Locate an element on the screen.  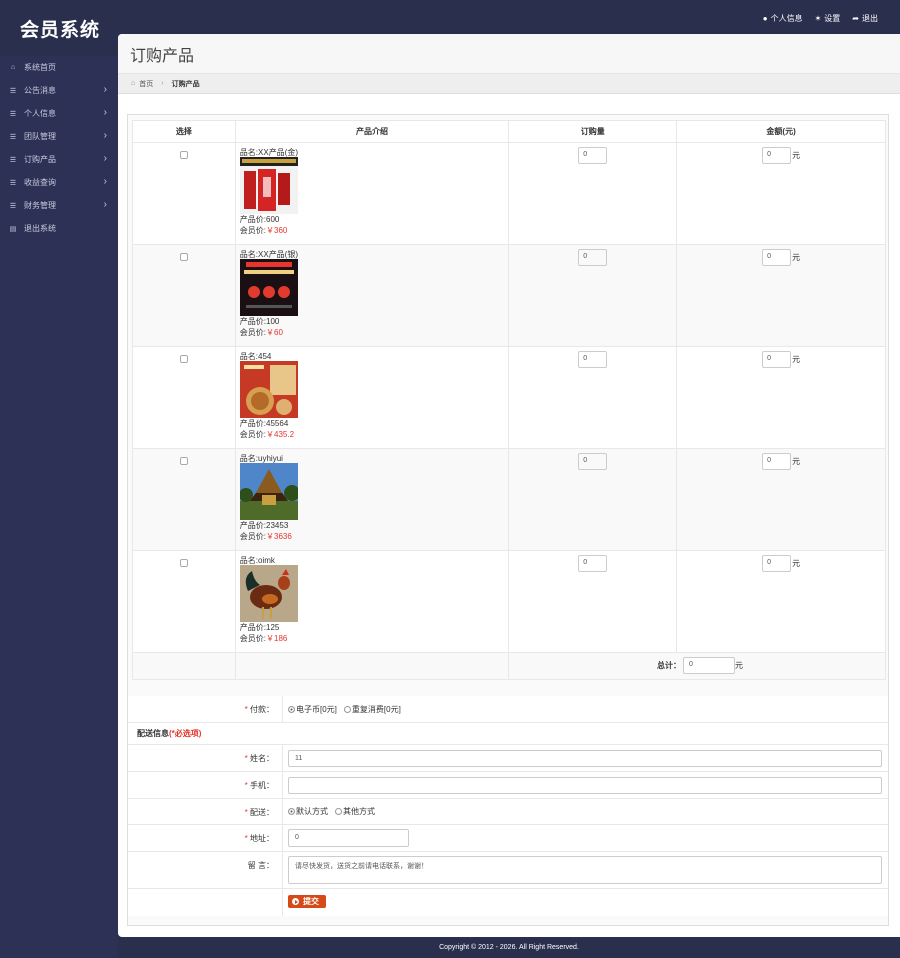
sidebar-item-earnings: ☰ 收益查询 › is located at coordinates (59, 182).